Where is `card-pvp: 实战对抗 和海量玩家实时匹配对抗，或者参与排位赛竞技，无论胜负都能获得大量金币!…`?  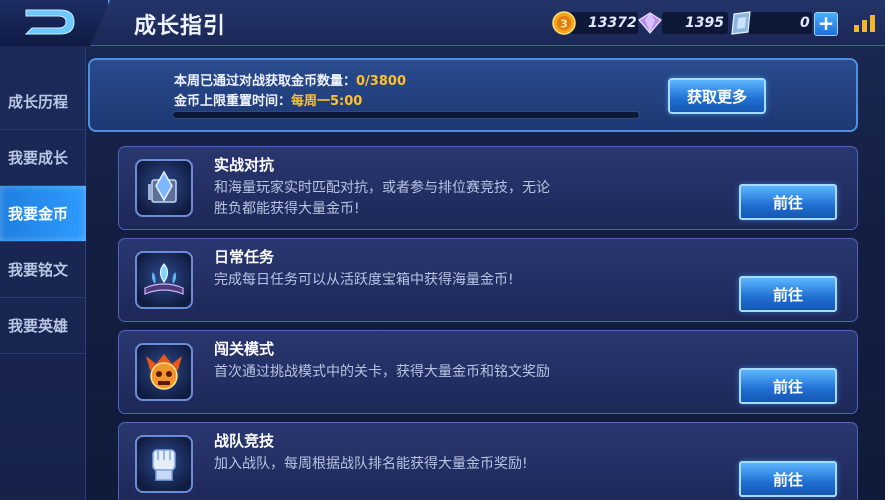
card-pvp: 实战对抗 和海量玩家实时匹配对抗，或者参与排位赛竞技，无论胜负都能获得大量金币!… is located at coordinates (488, 188).